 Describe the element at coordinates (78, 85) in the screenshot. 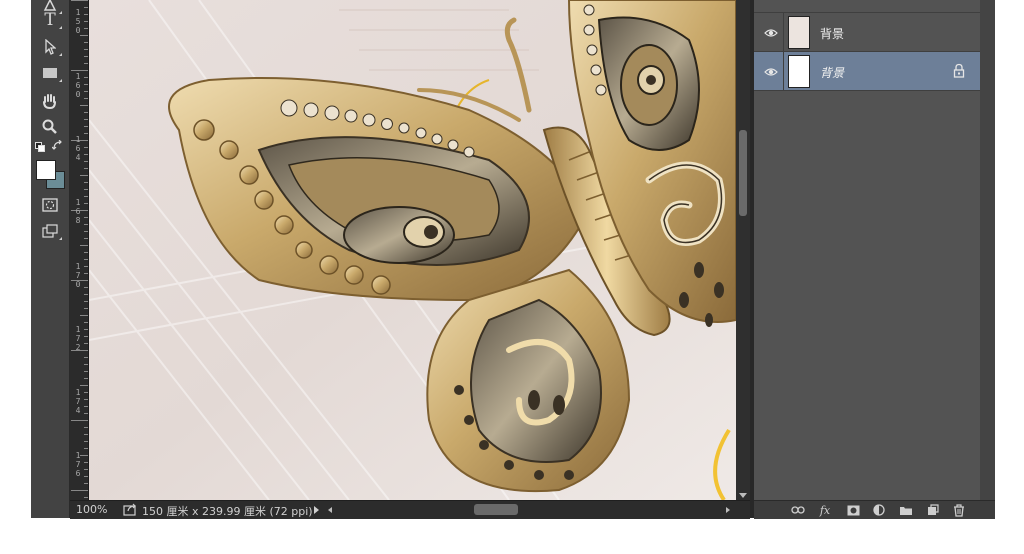

I see `ruler-label: 160` at that location.